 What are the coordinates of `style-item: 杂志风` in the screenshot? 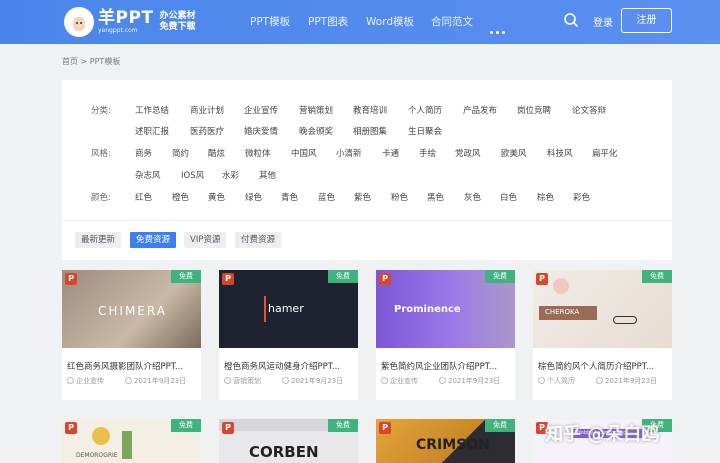 It's located at (148, 175).